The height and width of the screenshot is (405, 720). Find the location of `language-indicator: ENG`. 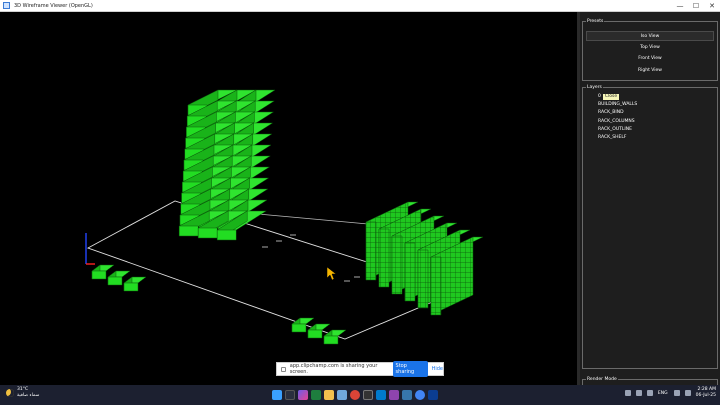

language-indicator: ENG is located at coordinates (663, 393).